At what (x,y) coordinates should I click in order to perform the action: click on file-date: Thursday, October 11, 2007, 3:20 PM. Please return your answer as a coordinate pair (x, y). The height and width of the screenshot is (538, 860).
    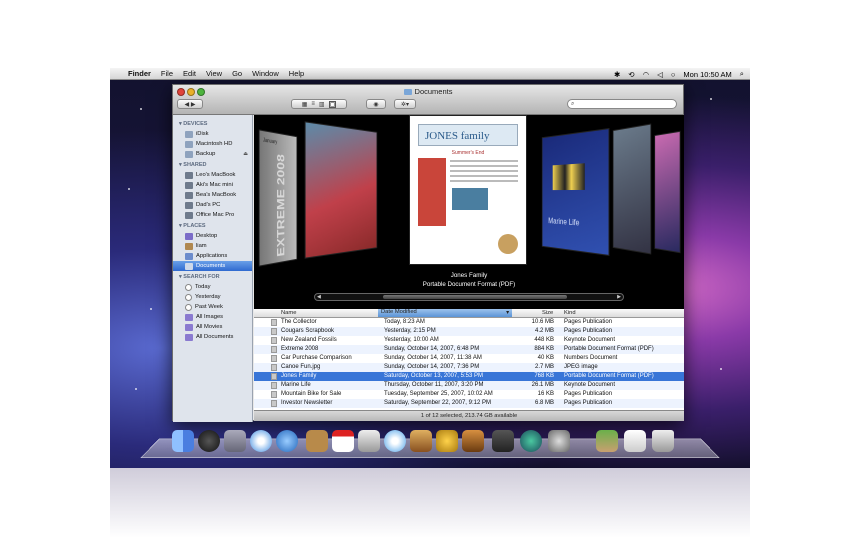
    Looking at the image, I should click on (434, 385).